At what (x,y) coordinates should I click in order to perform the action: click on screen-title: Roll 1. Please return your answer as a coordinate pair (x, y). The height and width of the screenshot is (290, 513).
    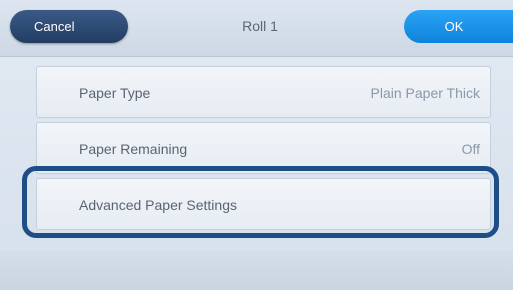
    Looking at the image, I should click on (260, 26).